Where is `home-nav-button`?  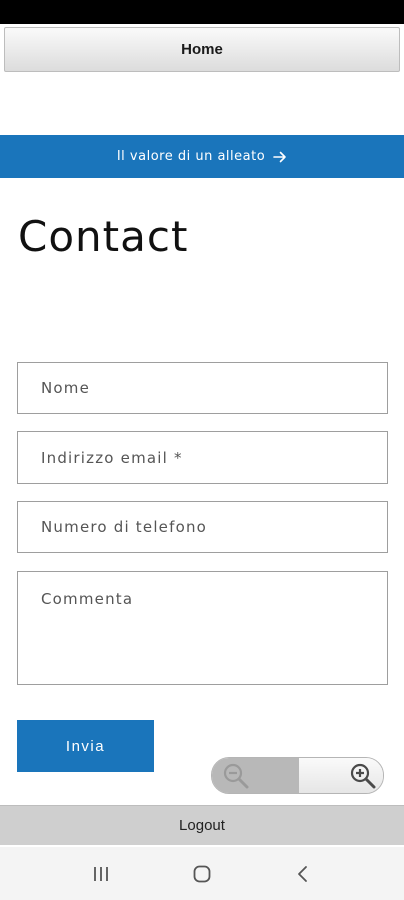
home-nav-button is located at coordinates (202, 874).